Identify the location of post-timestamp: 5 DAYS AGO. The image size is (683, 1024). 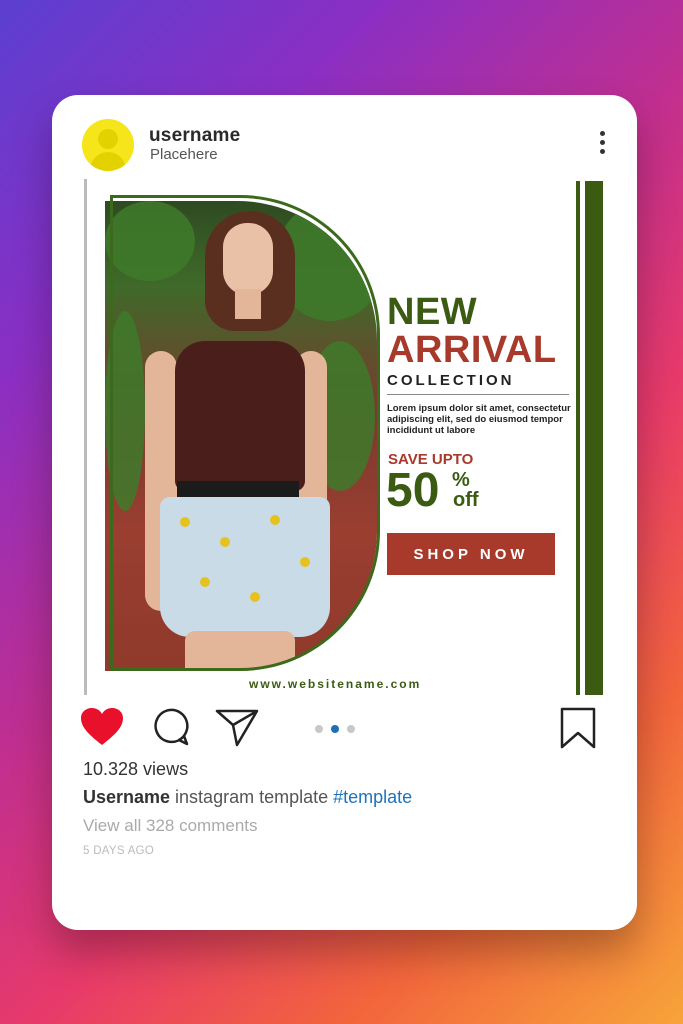
(119, 851).